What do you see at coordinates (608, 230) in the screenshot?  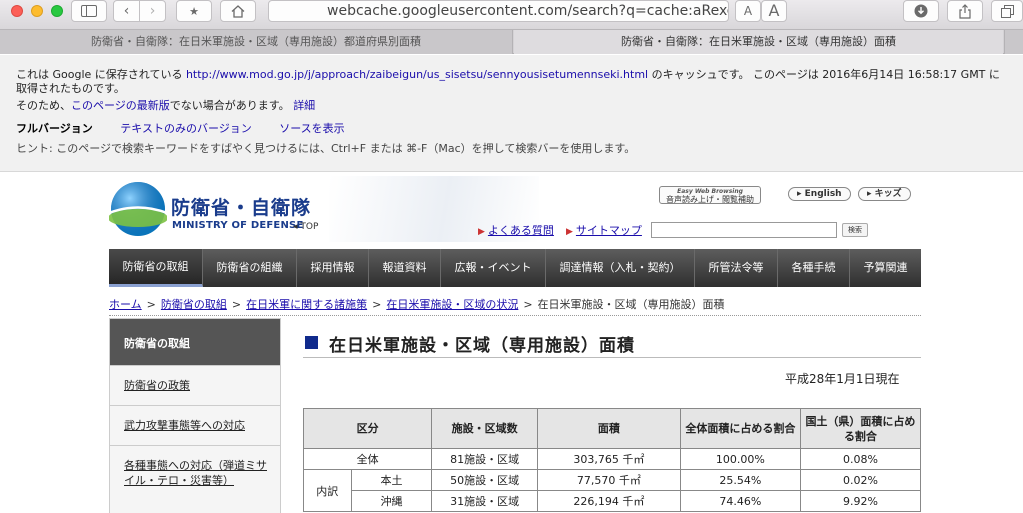 I see `sitemap-label: サイトマップ` at bounding box center [608, 230].